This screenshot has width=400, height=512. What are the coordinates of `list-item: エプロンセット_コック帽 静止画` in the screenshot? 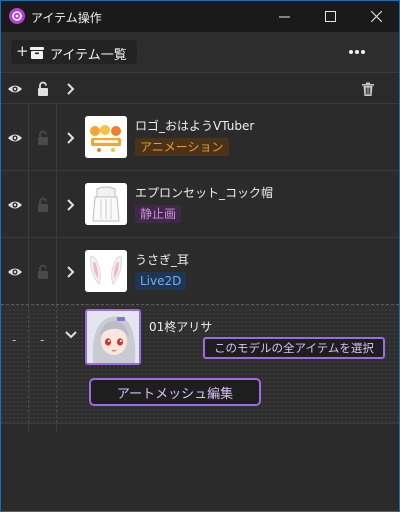 It's located at (200, 204).